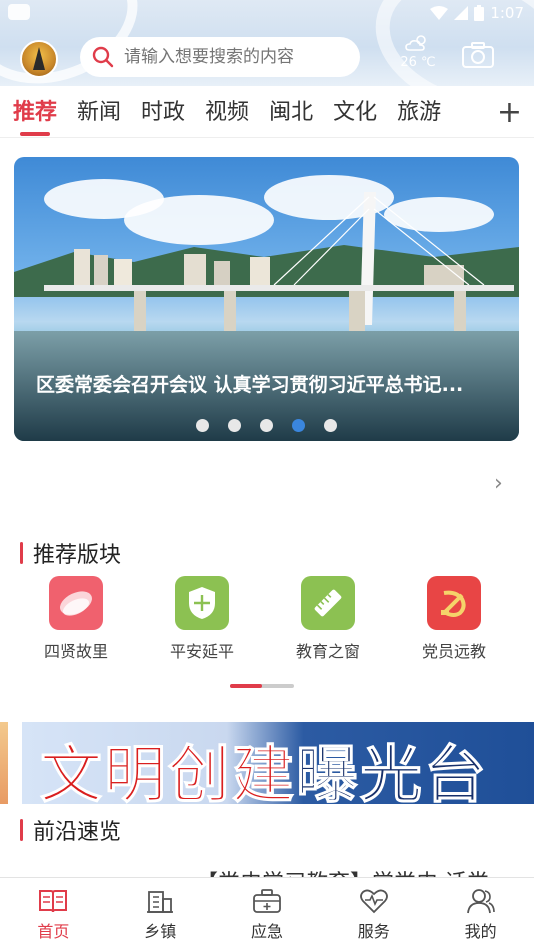 Image resolution: width=534 pixels, height=950 pixels. Describe the element at coordinates (163, 113) in the screenshot. I see `tab-politics: 时政` at that location.